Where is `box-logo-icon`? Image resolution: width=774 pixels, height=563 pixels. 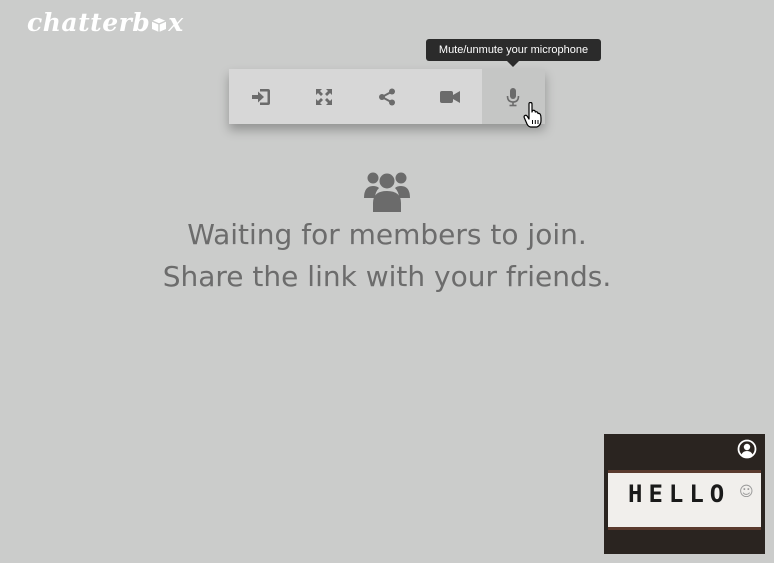 box-logo-icon is located at coordinates (159, 24).